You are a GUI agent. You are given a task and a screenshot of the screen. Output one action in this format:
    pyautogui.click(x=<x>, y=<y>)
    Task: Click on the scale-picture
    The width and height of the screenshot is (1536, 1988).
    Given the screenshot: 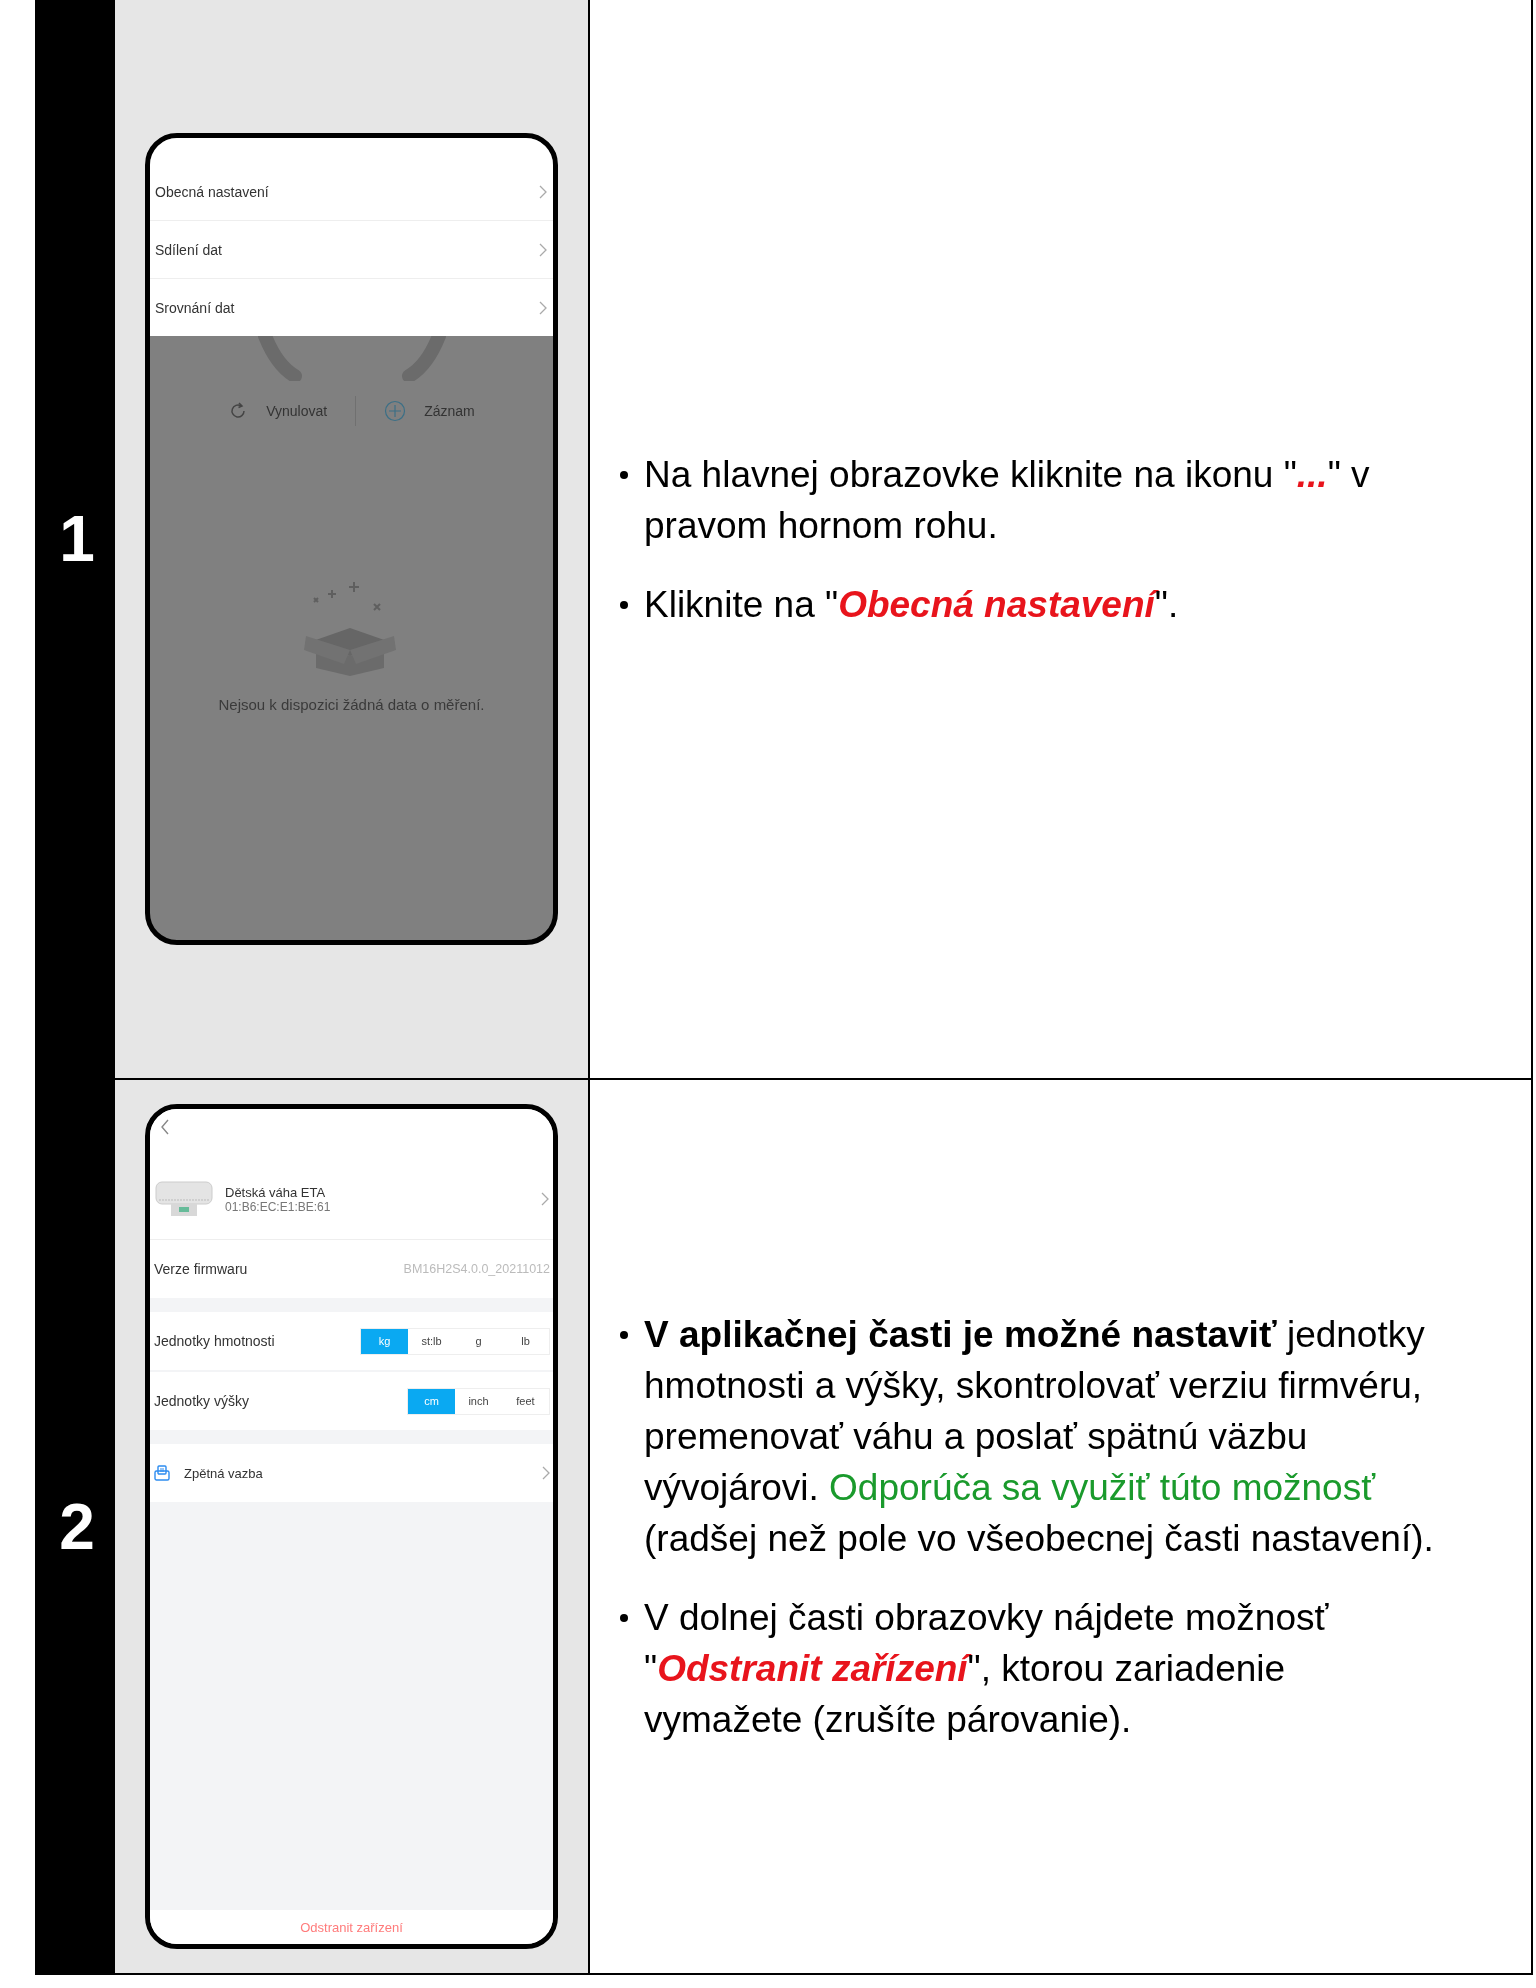 What is the action you would take?
    pyautogui.click(x=184, y=1199)
    